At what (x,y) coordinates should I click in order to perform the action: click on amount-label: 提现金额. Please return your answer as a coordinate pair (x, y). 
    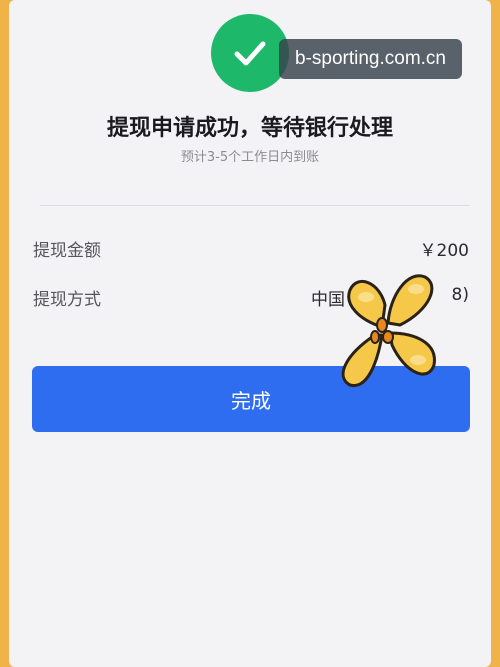
    Looking at the image, I should click on (67, 251).